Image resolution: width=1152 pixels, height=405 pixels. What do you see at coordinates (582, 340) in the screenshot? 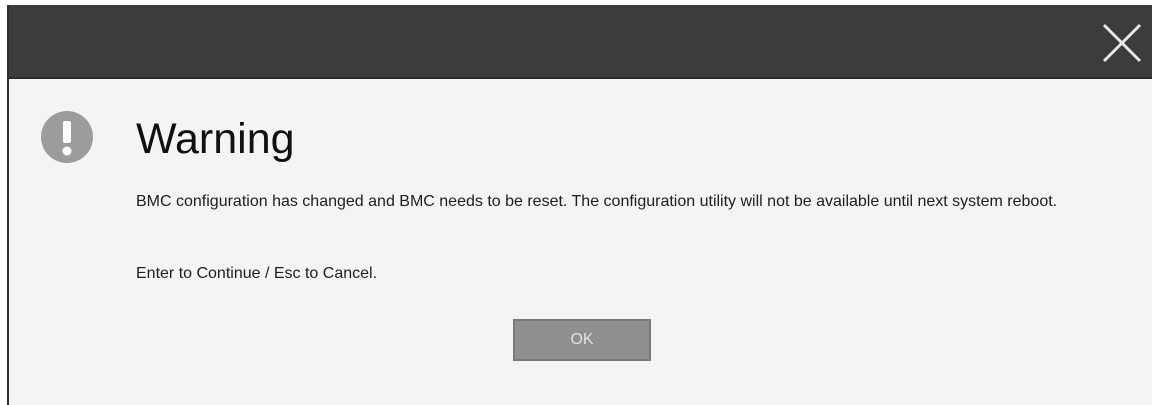
I see `ok-button: OK` at bounding box center [582, 340].